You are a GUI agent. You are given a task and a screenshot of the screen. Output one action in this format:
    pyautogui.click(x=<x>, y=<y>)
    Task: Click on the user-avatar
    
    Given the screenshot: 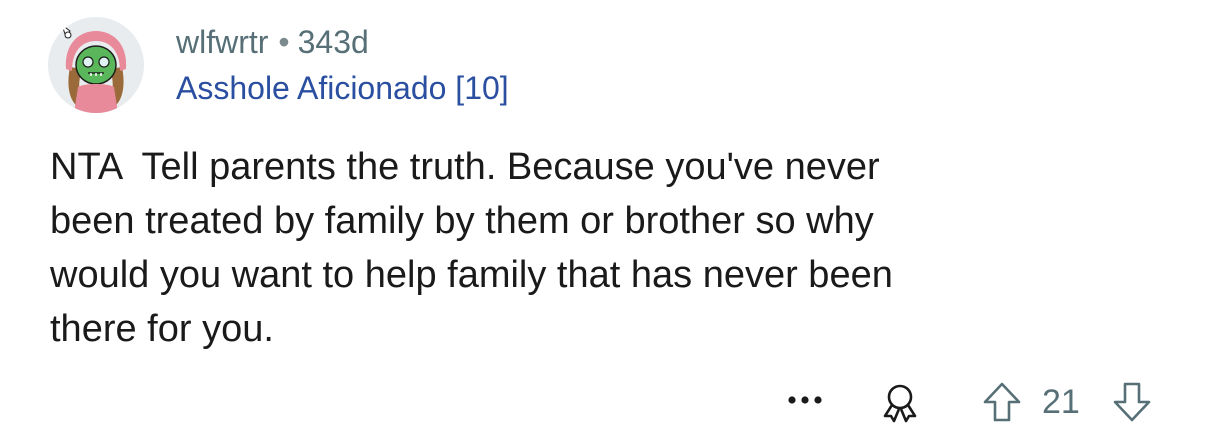 What is the action you would take?
    pyautogui.click(x=96, y=65)
    